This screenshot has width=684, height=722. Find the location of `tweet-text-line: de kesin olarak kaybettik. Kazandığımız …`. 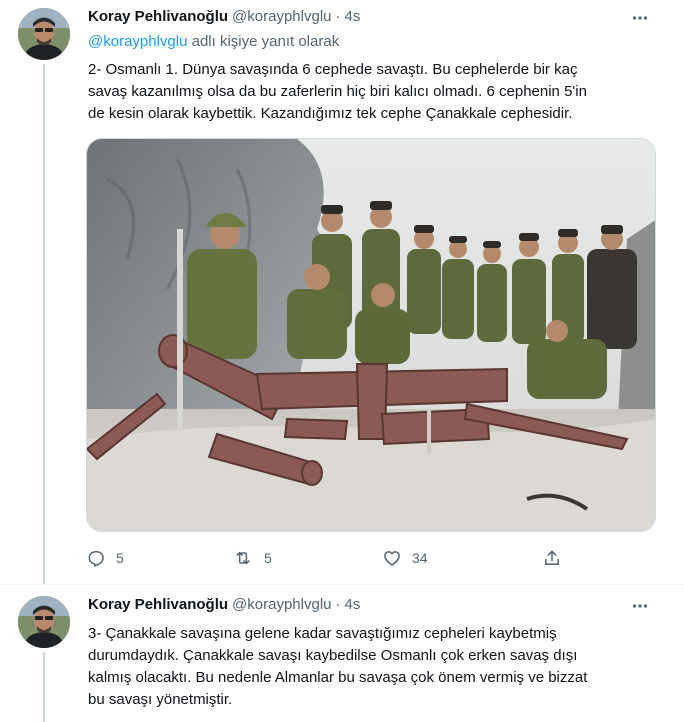

tweet-text-line: de kesin olarak kaybettik. Kazandığımız … is located at coordinates (330, 113).